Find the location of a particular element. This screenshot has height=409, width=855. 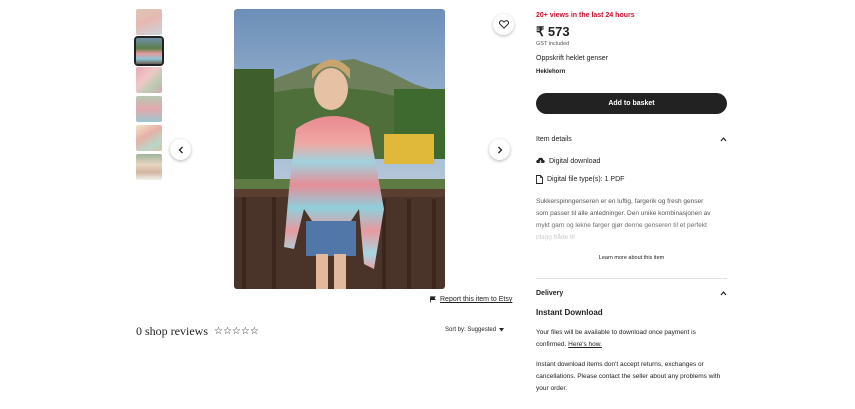

learn-more-link: Learn more about this item is located at coordinates (631, 258).